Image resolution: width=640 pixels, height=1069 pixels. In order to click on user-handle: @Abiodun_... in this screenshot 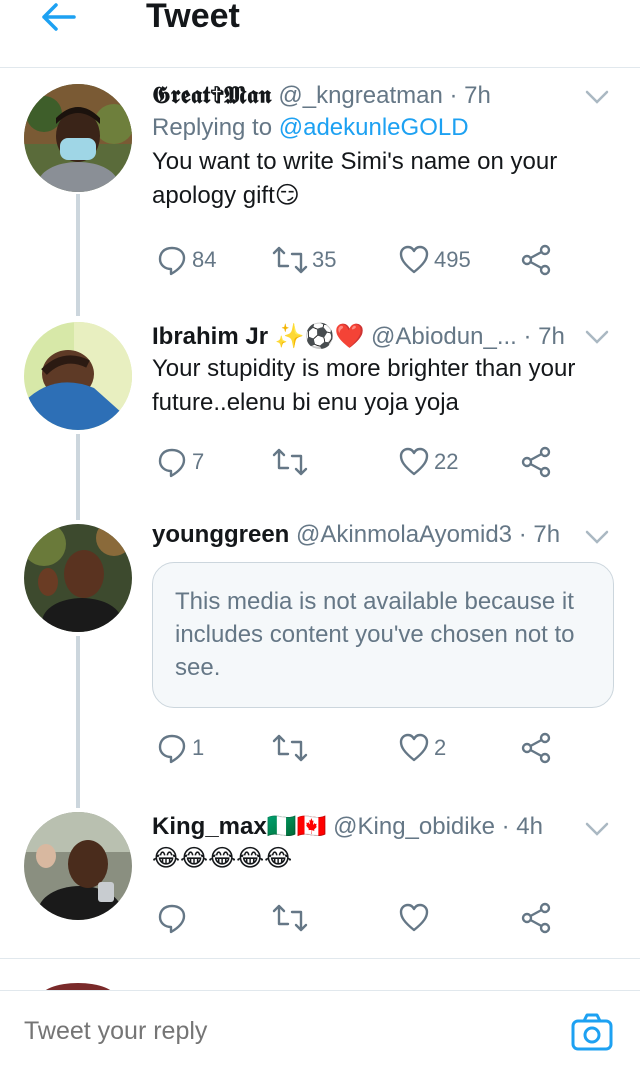, I will do `click(444, 336)`.